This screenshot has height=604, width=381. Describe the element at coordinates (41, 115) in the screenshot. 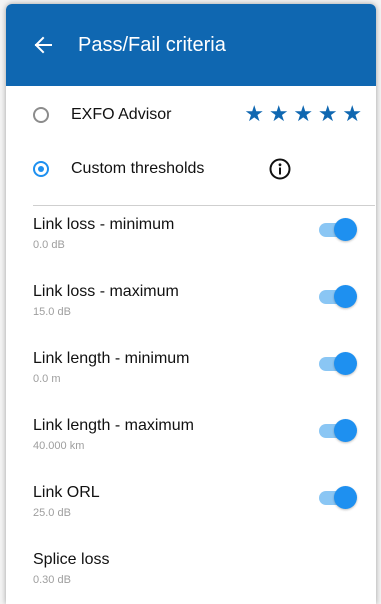

I see `exfo-advisor-radio` at that location.